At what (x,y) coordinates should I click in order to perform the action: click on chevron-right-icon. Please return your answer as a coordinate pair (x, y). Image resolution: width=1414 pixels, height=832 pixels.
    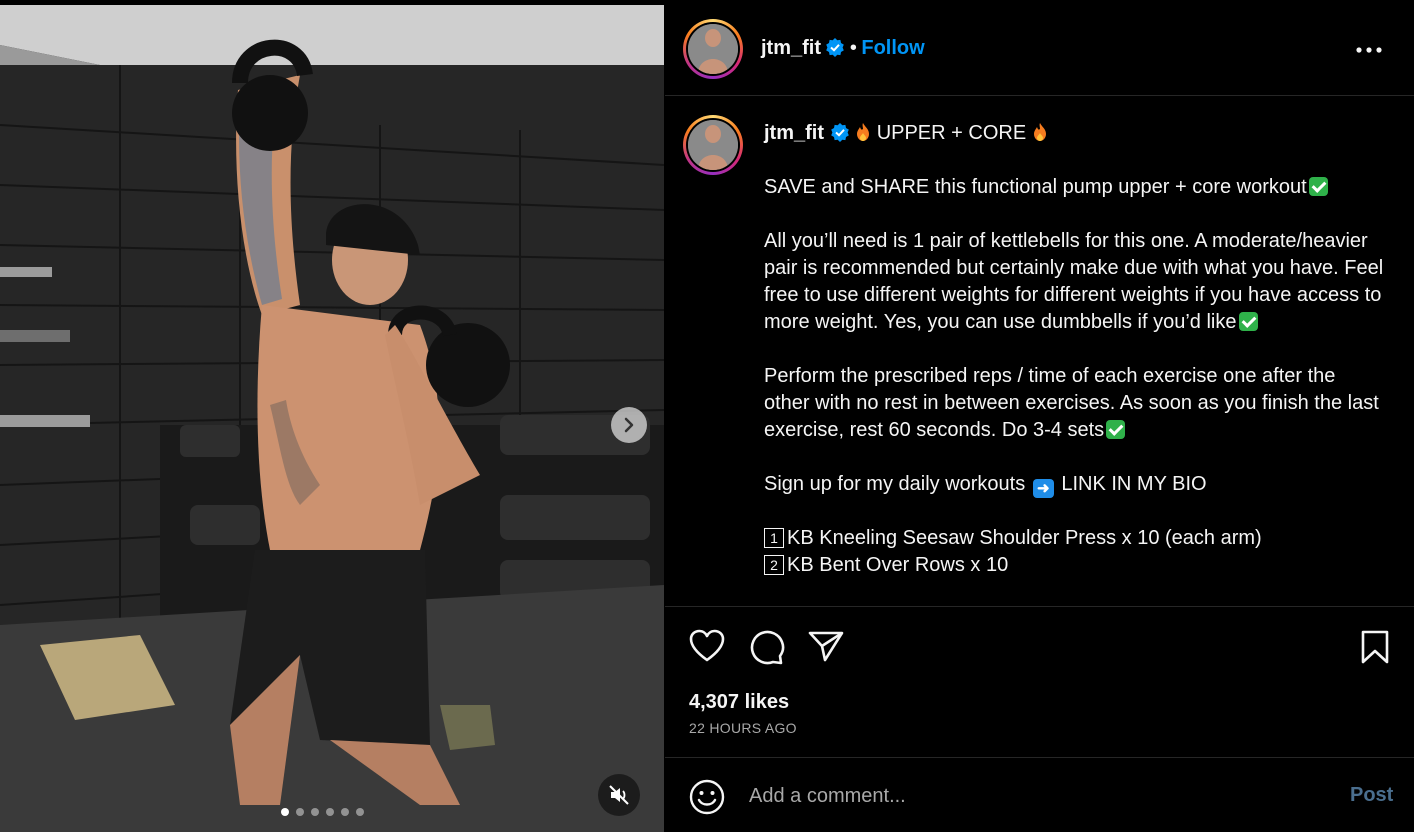
    Looking at the image, I should click on (629, 425).